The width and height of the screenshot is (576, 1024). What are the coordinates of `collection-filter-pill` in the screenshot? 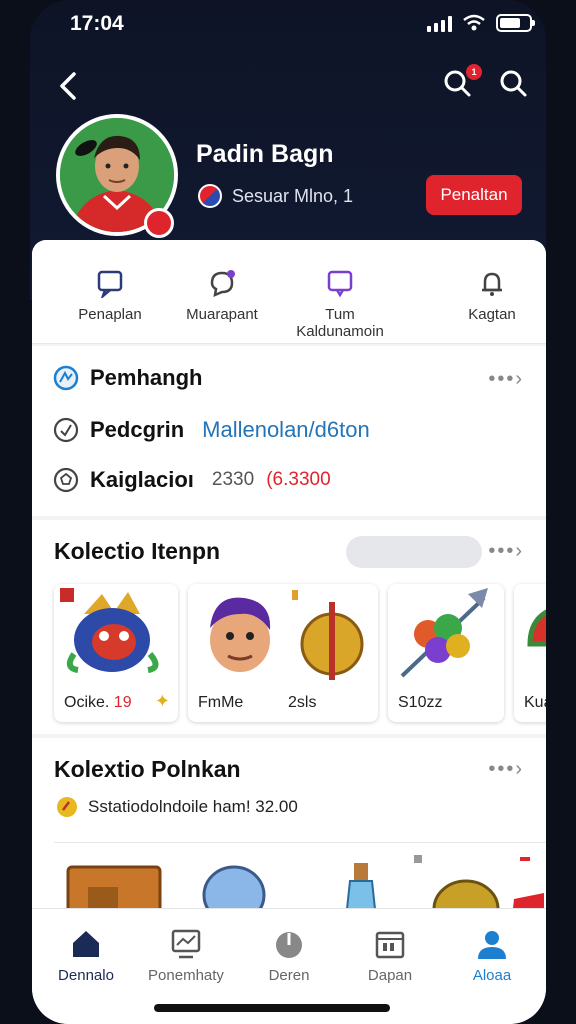 It's located at (414, 552).